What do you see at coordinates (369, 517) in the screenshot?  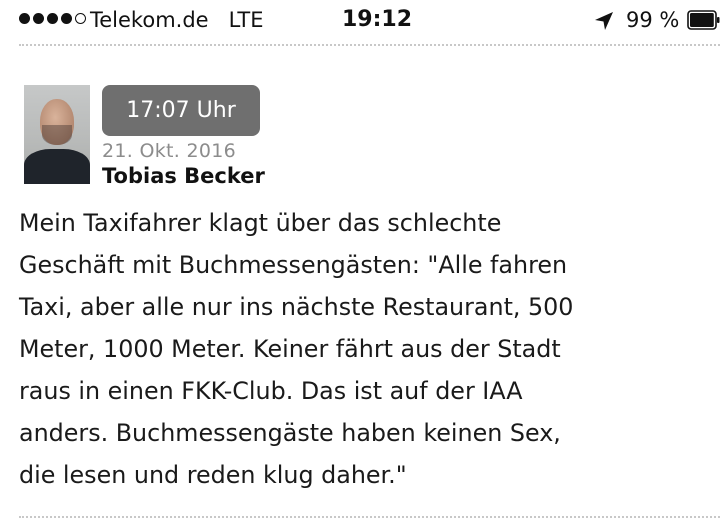 I see `bottom-divider` at bounding box center [369, 517].